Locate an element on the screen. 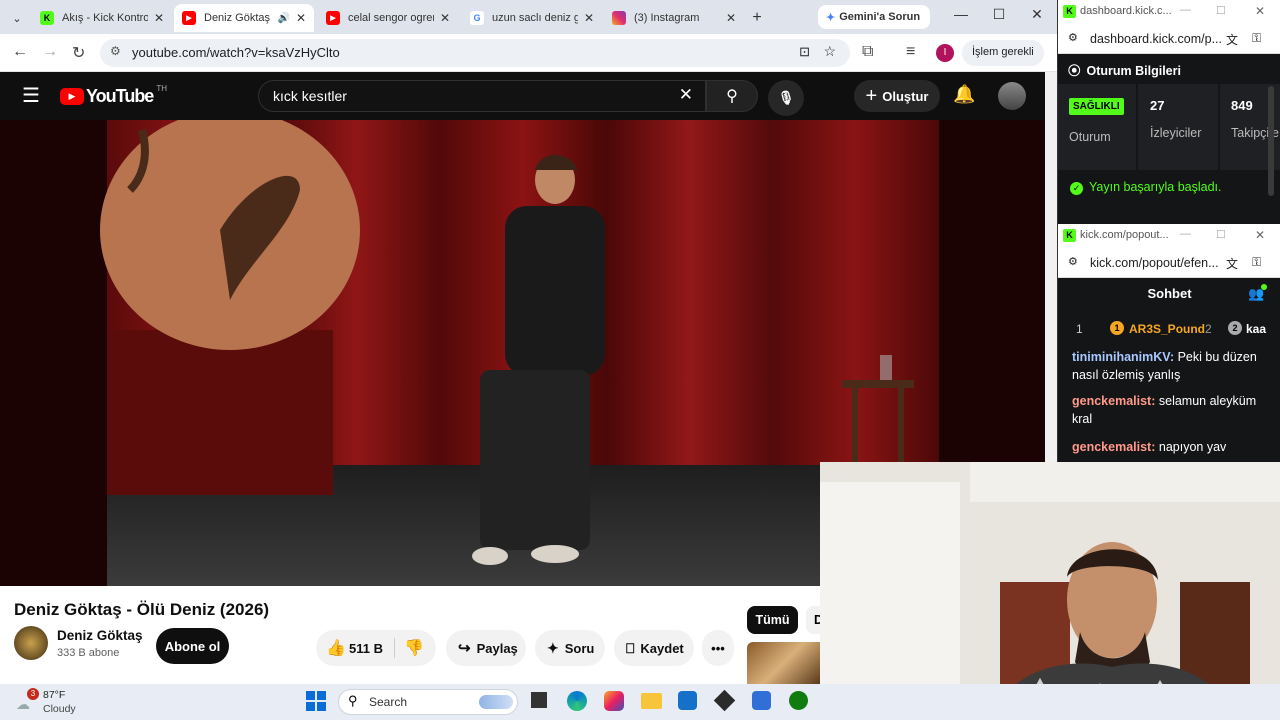 This screenshot has height=720, width=1280. forward-arrow-icon: → is located at coordinates (50, 52).